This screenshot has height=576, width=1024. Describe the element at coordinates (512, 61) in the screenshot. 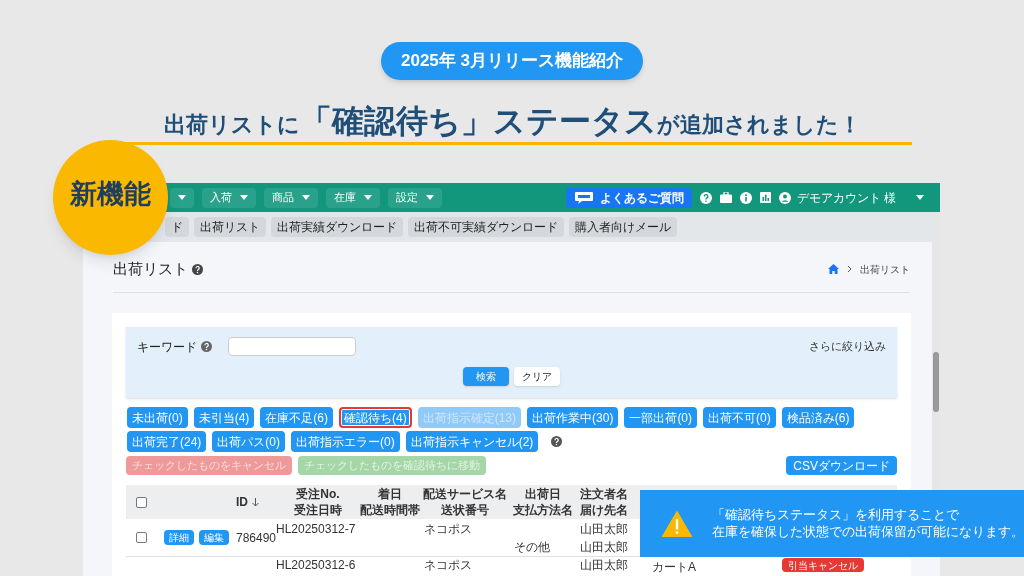

I see `release-badge: 2025年 3月リリース機能紹介` at that location.